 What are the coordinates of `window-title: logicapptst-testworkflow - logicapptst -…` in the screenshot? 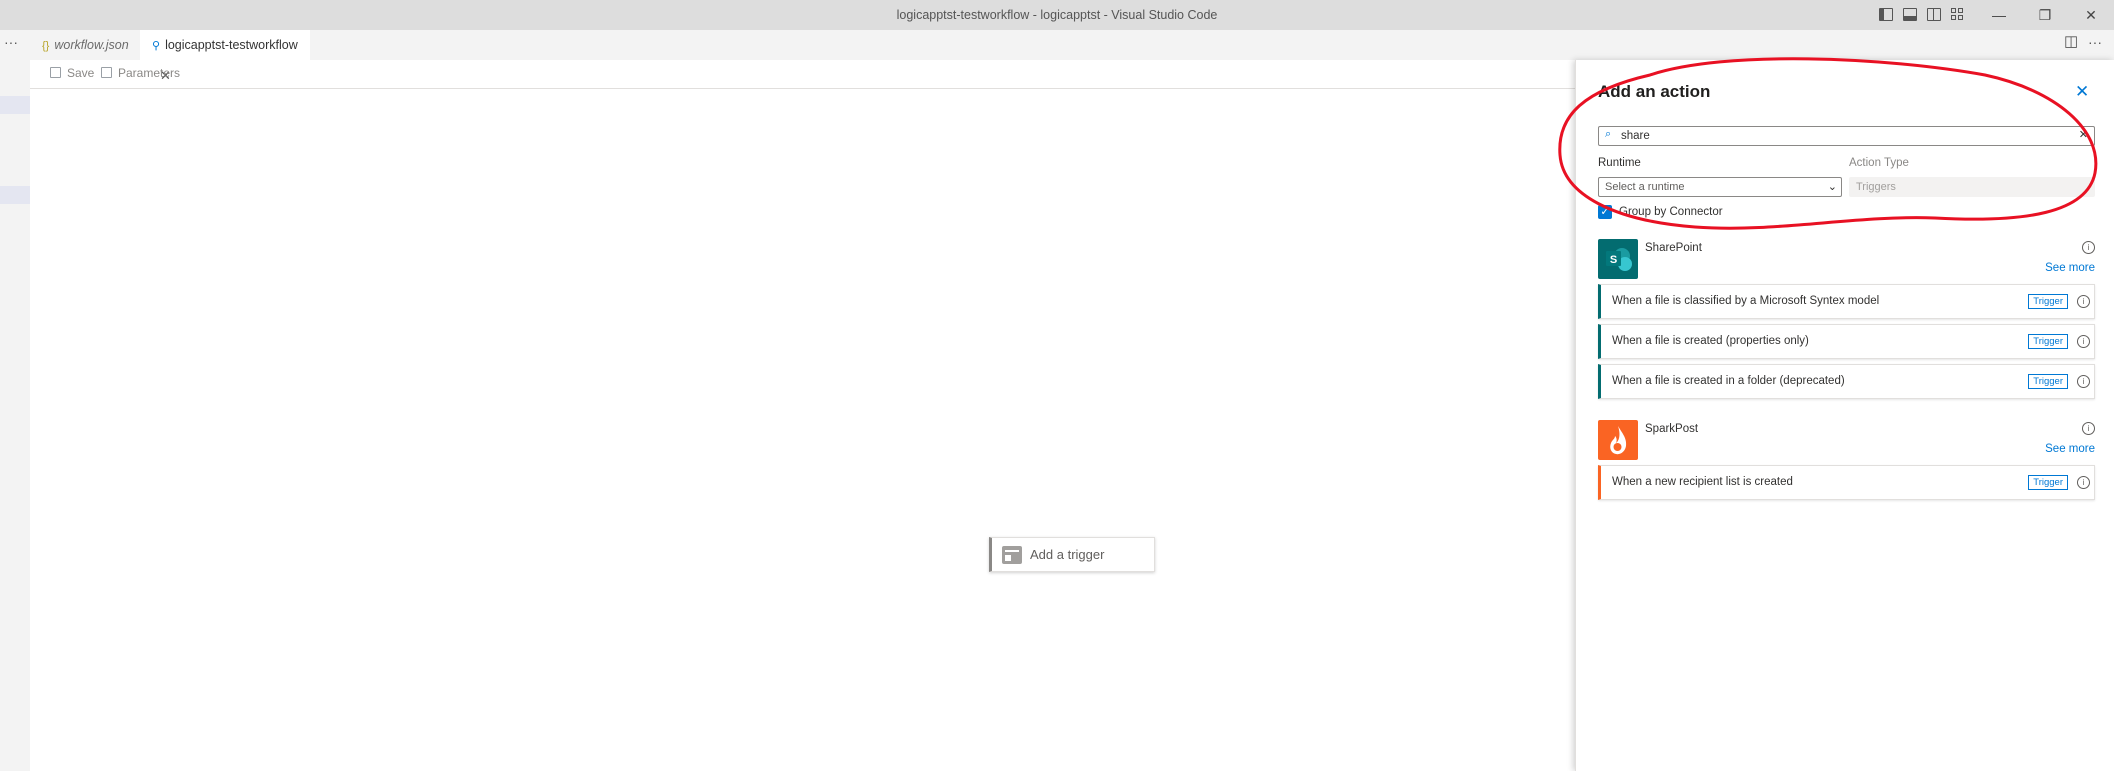 It's located at (1057, 15).